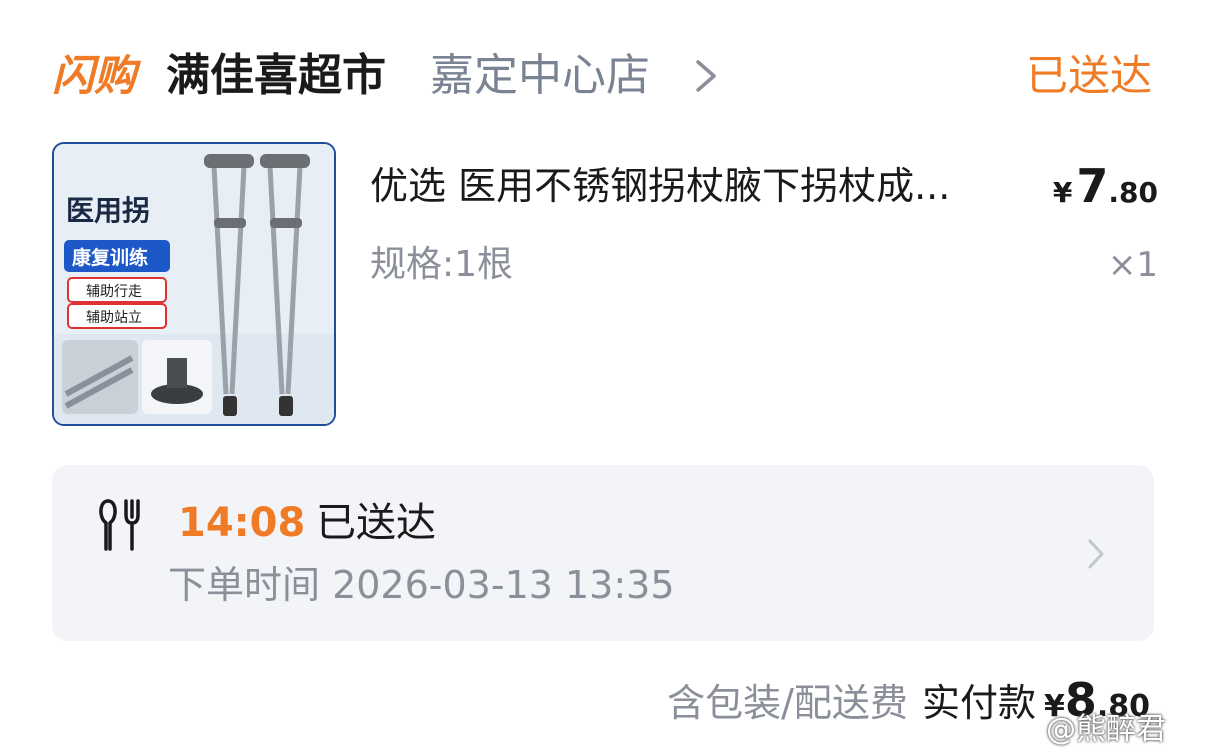  Describe the element at coordinates (114, 292) in the screenshot. I see `image-tag: 辅助行走` at that location.